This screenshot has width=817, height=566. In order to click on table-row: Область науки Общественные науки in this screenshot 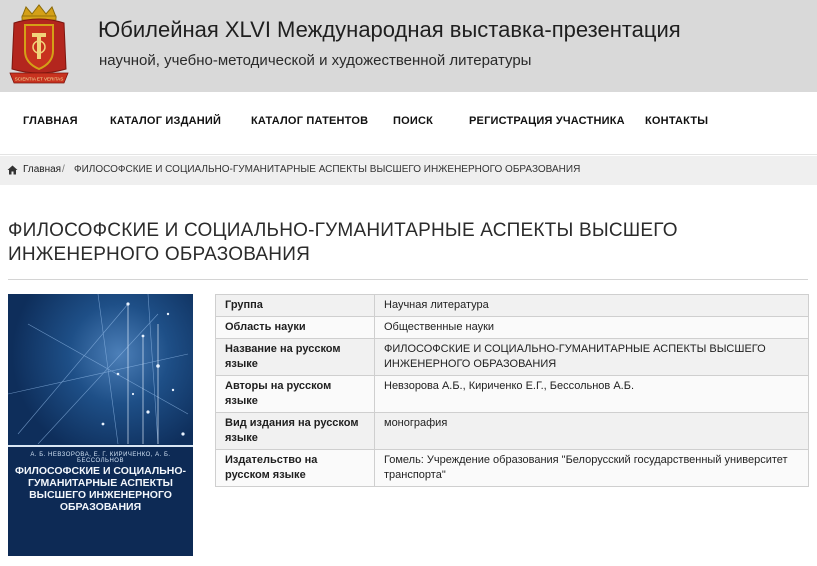, I will do `click(512, 327)`.